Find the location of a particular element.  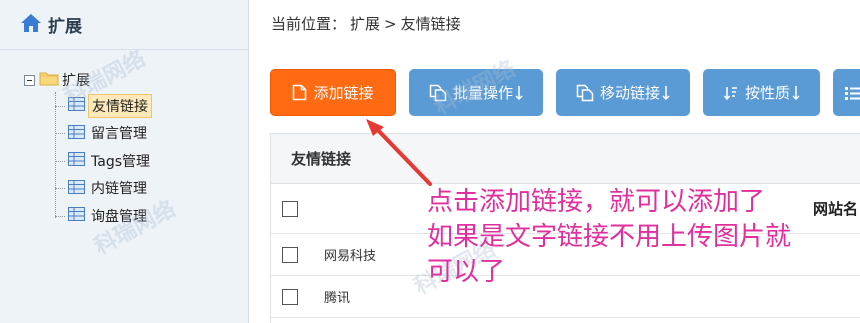

toolbar: 添加链接 批量操作 移动链接 按性质 is located at coordinates (565, 92).